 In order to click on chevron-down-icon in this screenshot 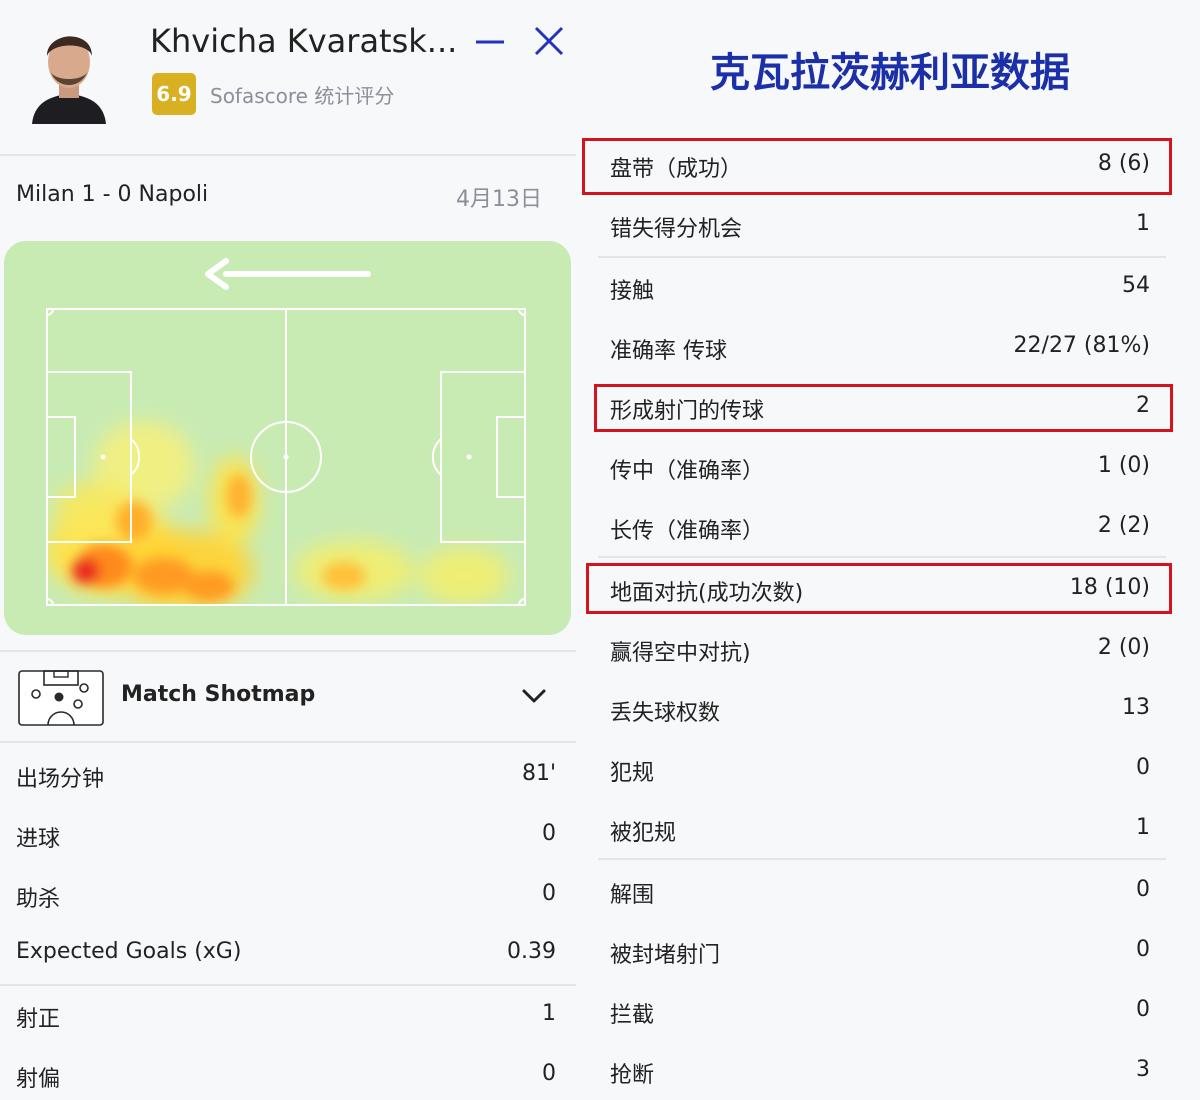, I will do `click(534, 696)`.